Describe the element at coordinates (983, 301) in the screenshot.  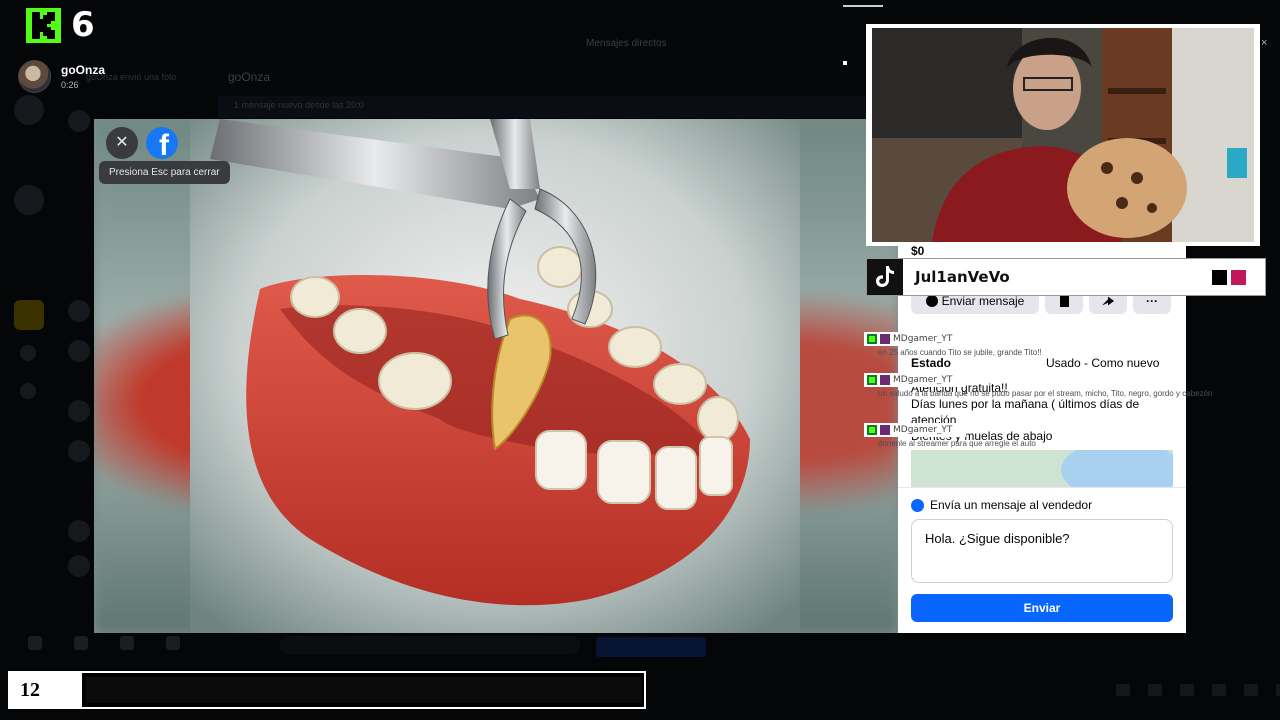
I see `send-message-label: Enviar mensaje` at that location.